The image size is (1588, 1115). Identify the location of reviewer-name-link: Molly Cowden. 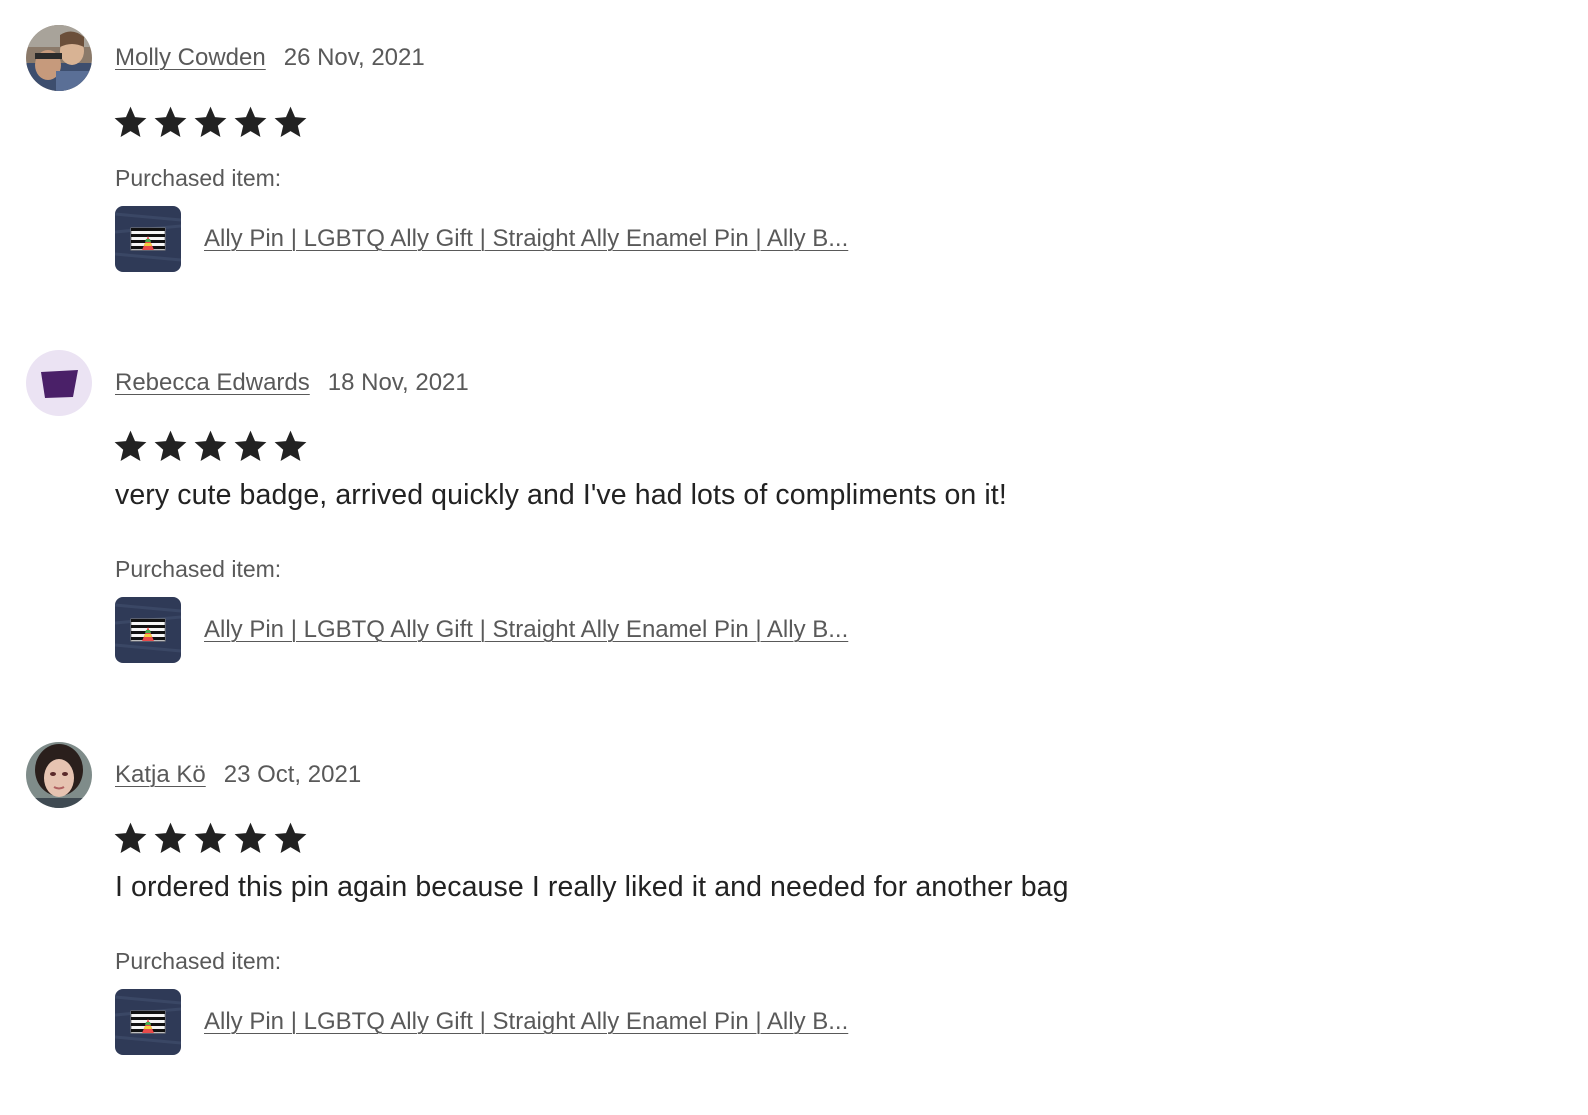
(190, 58).